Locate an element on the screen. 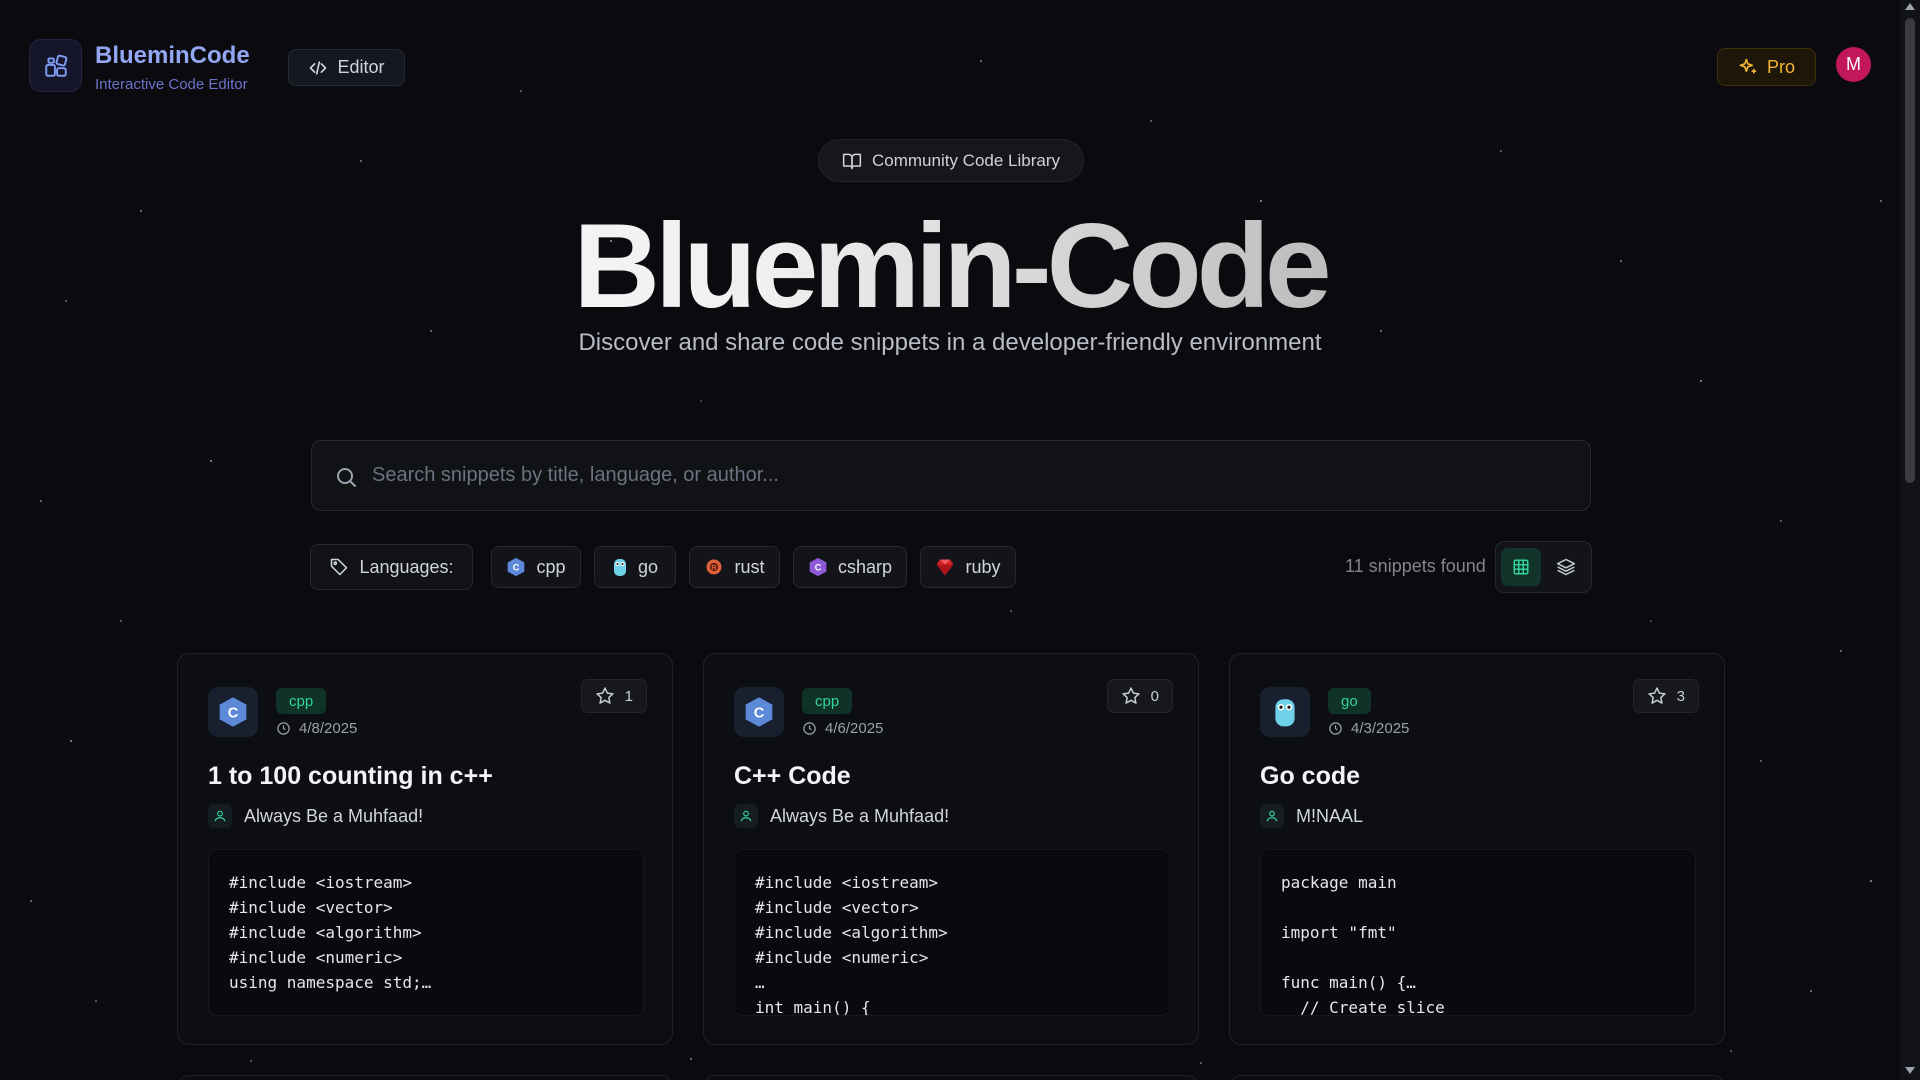  card-language-logo is located at coordinates (1285, 712).